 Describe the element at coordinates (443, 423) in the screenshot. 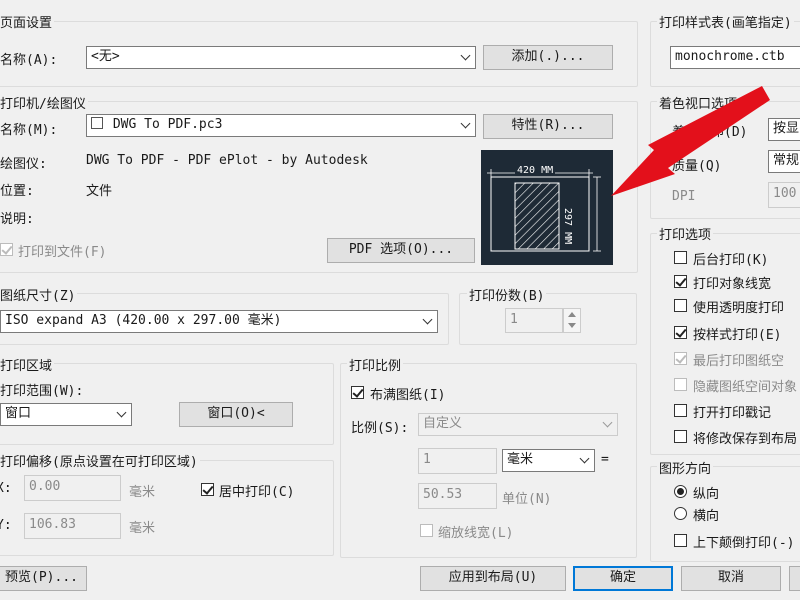

I see `scale-value: 自定义` at that location.